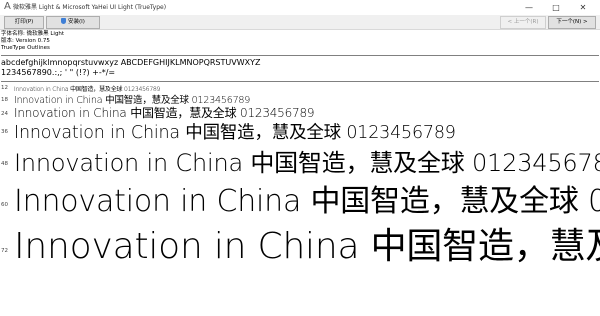 The image size is (600, 316). Describe the element at coordinates (58, 72) in the screenshot. I see `charset-digits: 1234567890.:,; ' " (!?) +-*/=` at that location.